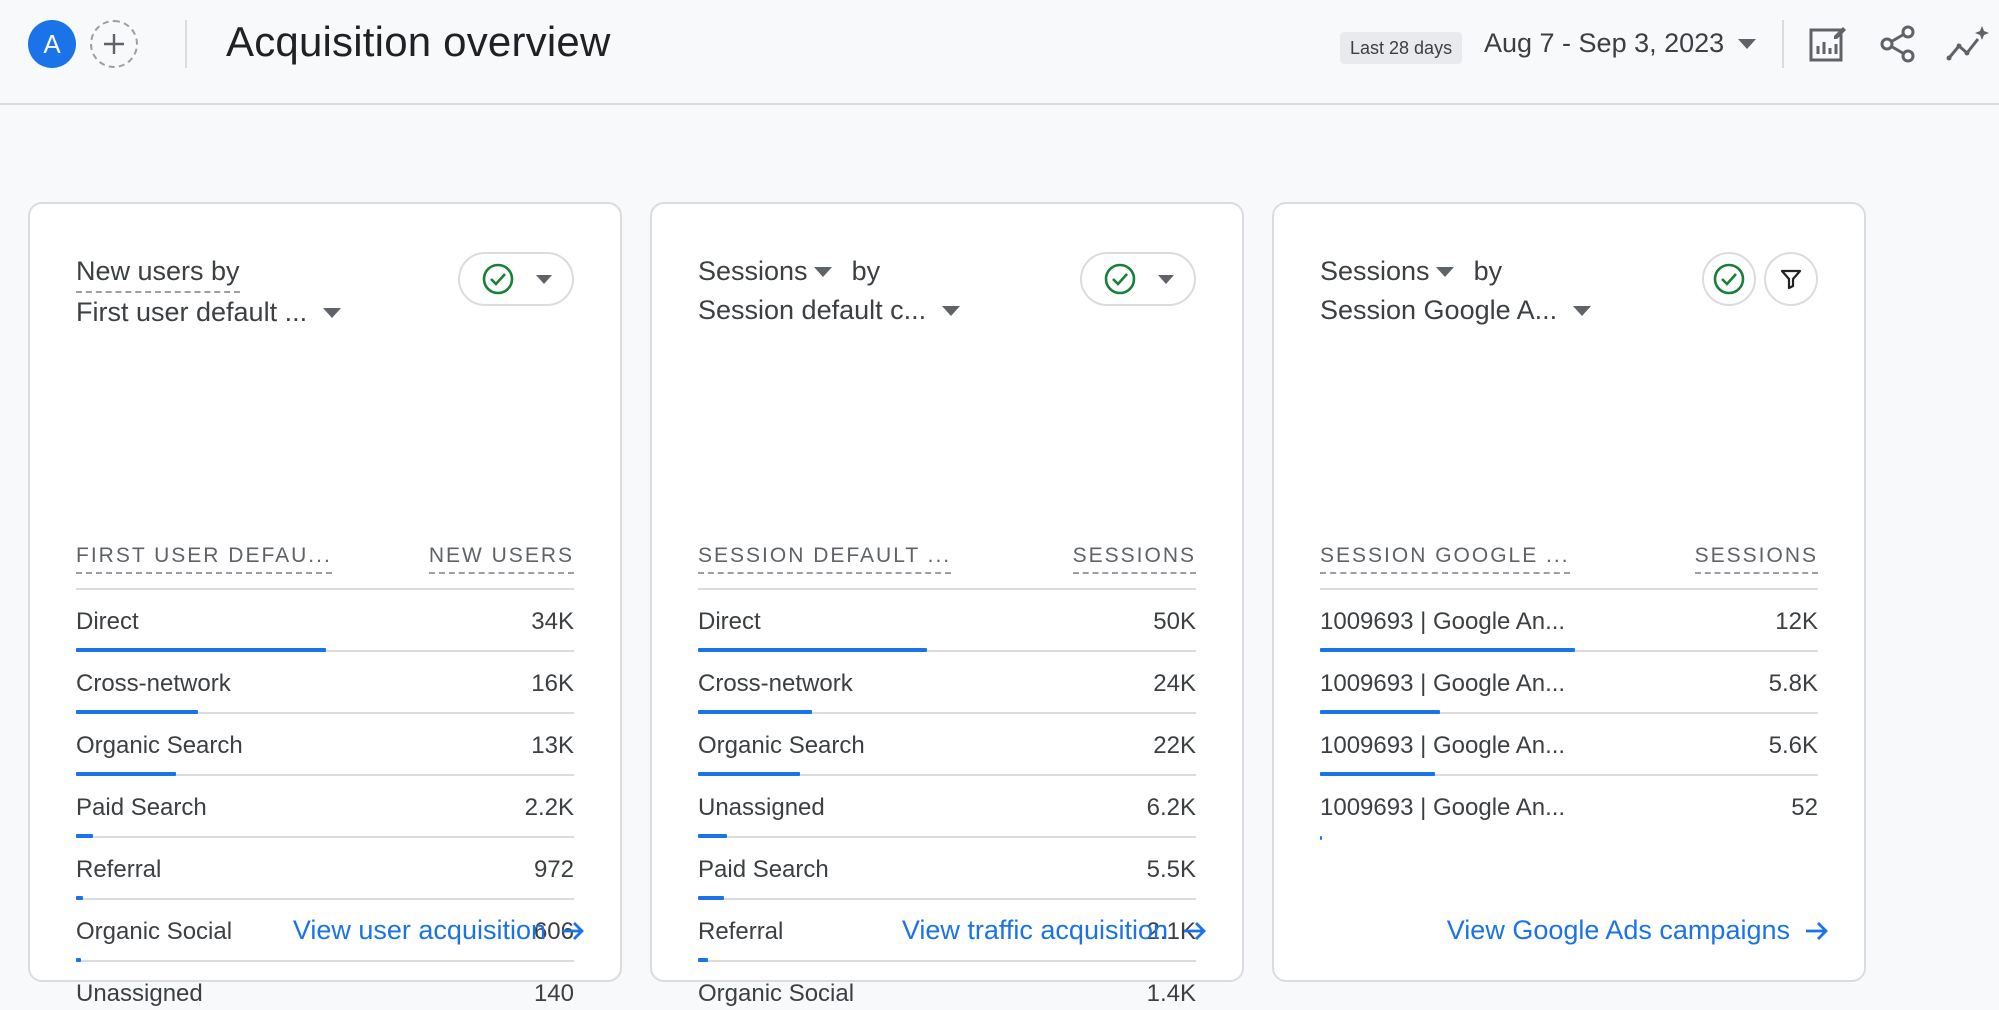 The width and height of the screenshot is (1999, 1010). What do you see at coordinates (761, 807) in the screenshot?
I see `row-label: Unassigned` at bounding box center [761, 807].